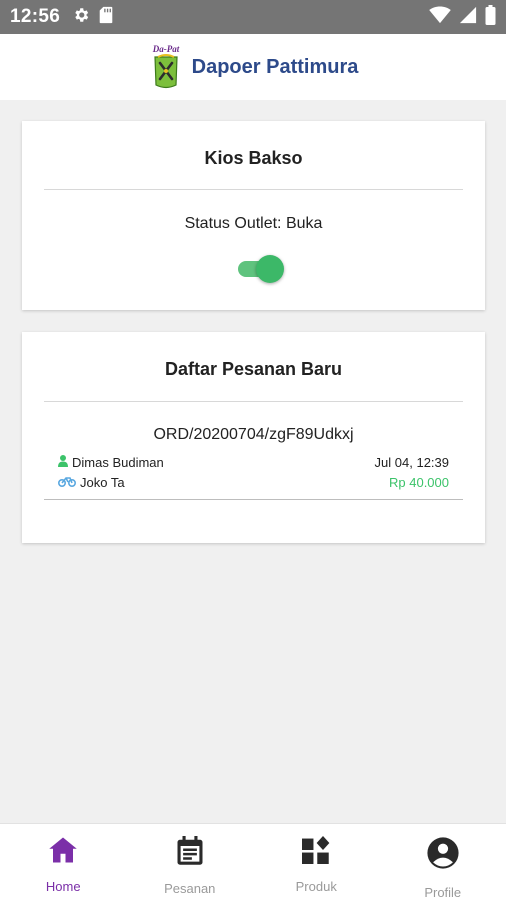 The height and width of the screenshot is (900, 506). I want to click on status-bar: 12:56, so click(253, 17).